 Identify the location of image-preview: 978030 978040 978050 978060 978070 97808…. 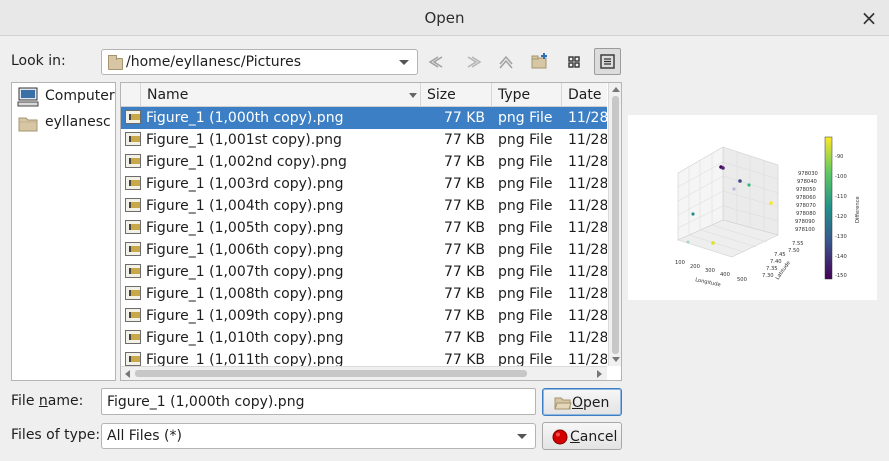
(752, 207).